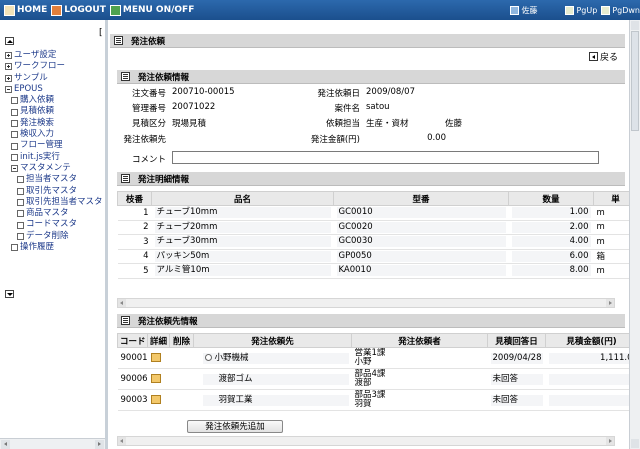 The width and height of the screenshot is (640, 449). What do you see at coordinates (635, 81) in the screenshot?
I see `scrollbar-thumb` at bounding box center [635, 81].